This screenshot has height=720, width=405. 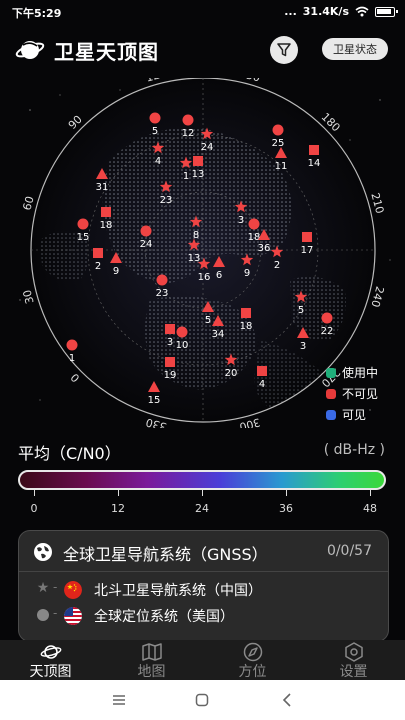 I want to click on system-row-gps: - 全球定位系统（美国）, so click(x=203, y=616).